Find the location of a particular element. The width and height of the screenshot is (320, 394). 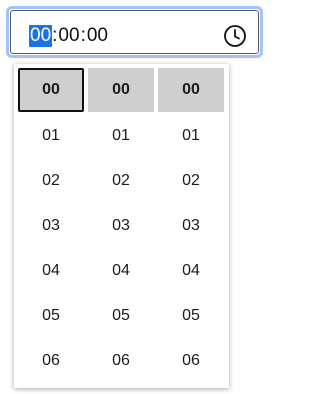

minutes-option: 02 is located at coordinates (121, 180).